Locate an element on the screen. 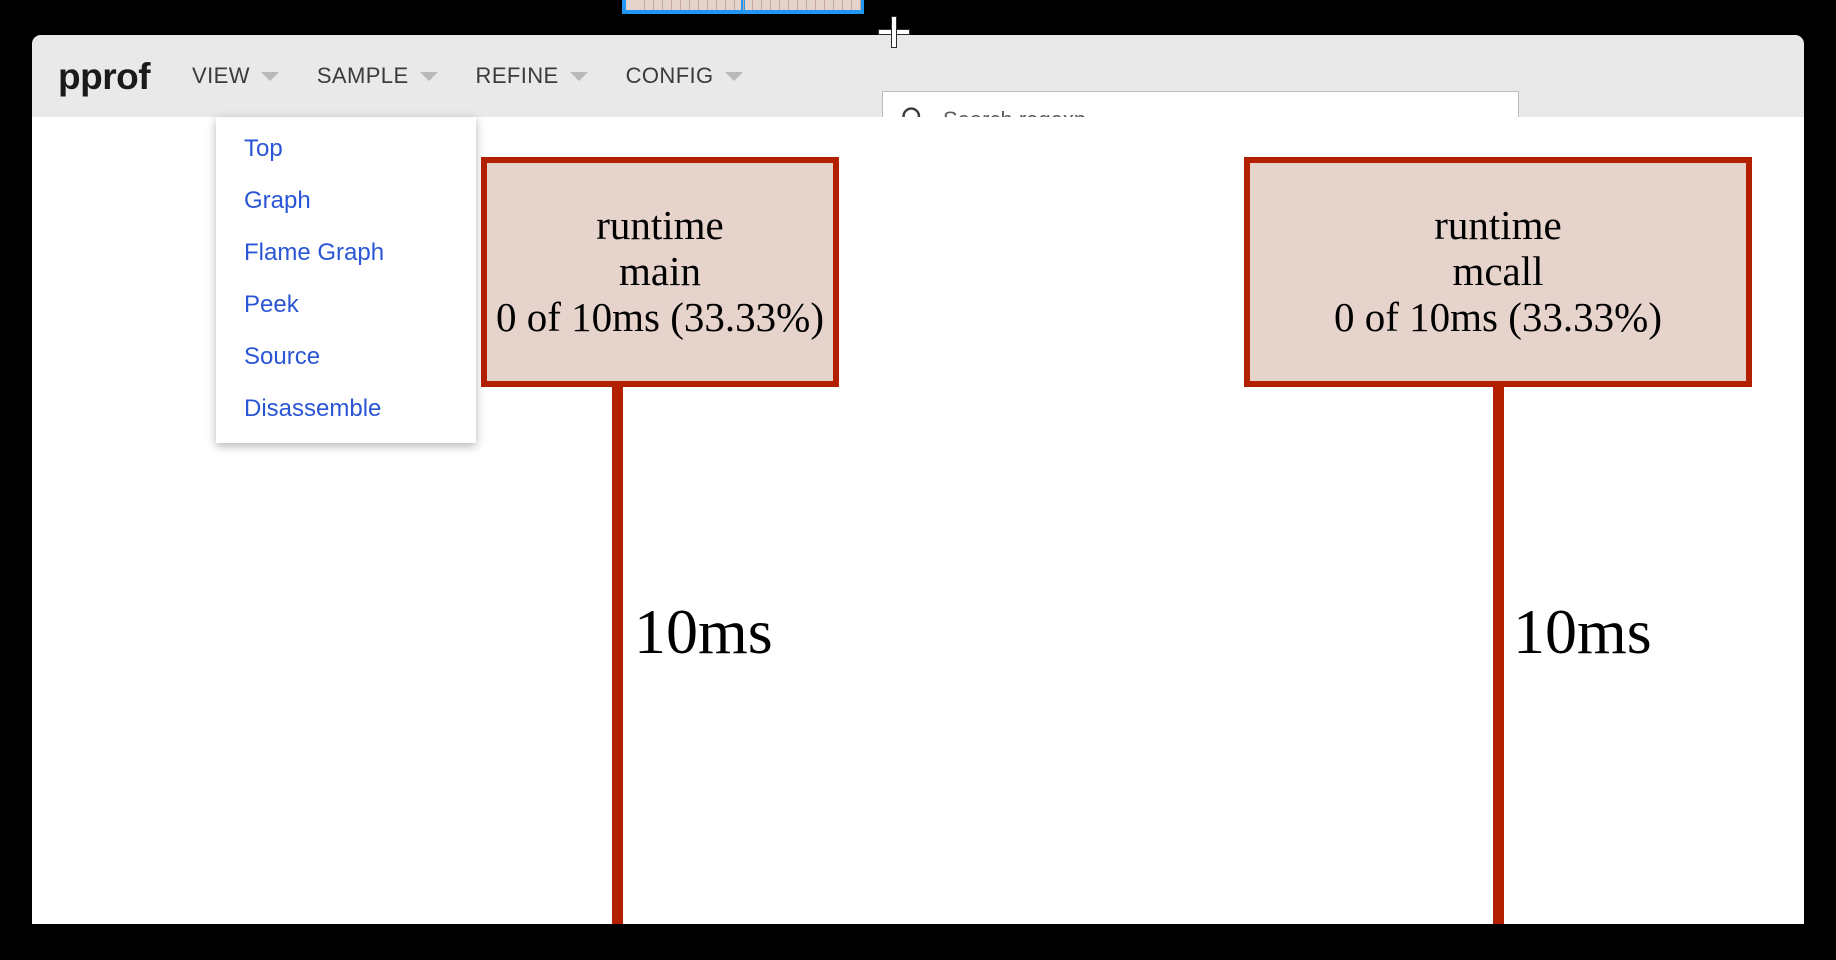  brand-logo: pprof is located at coordinates (104, 76).